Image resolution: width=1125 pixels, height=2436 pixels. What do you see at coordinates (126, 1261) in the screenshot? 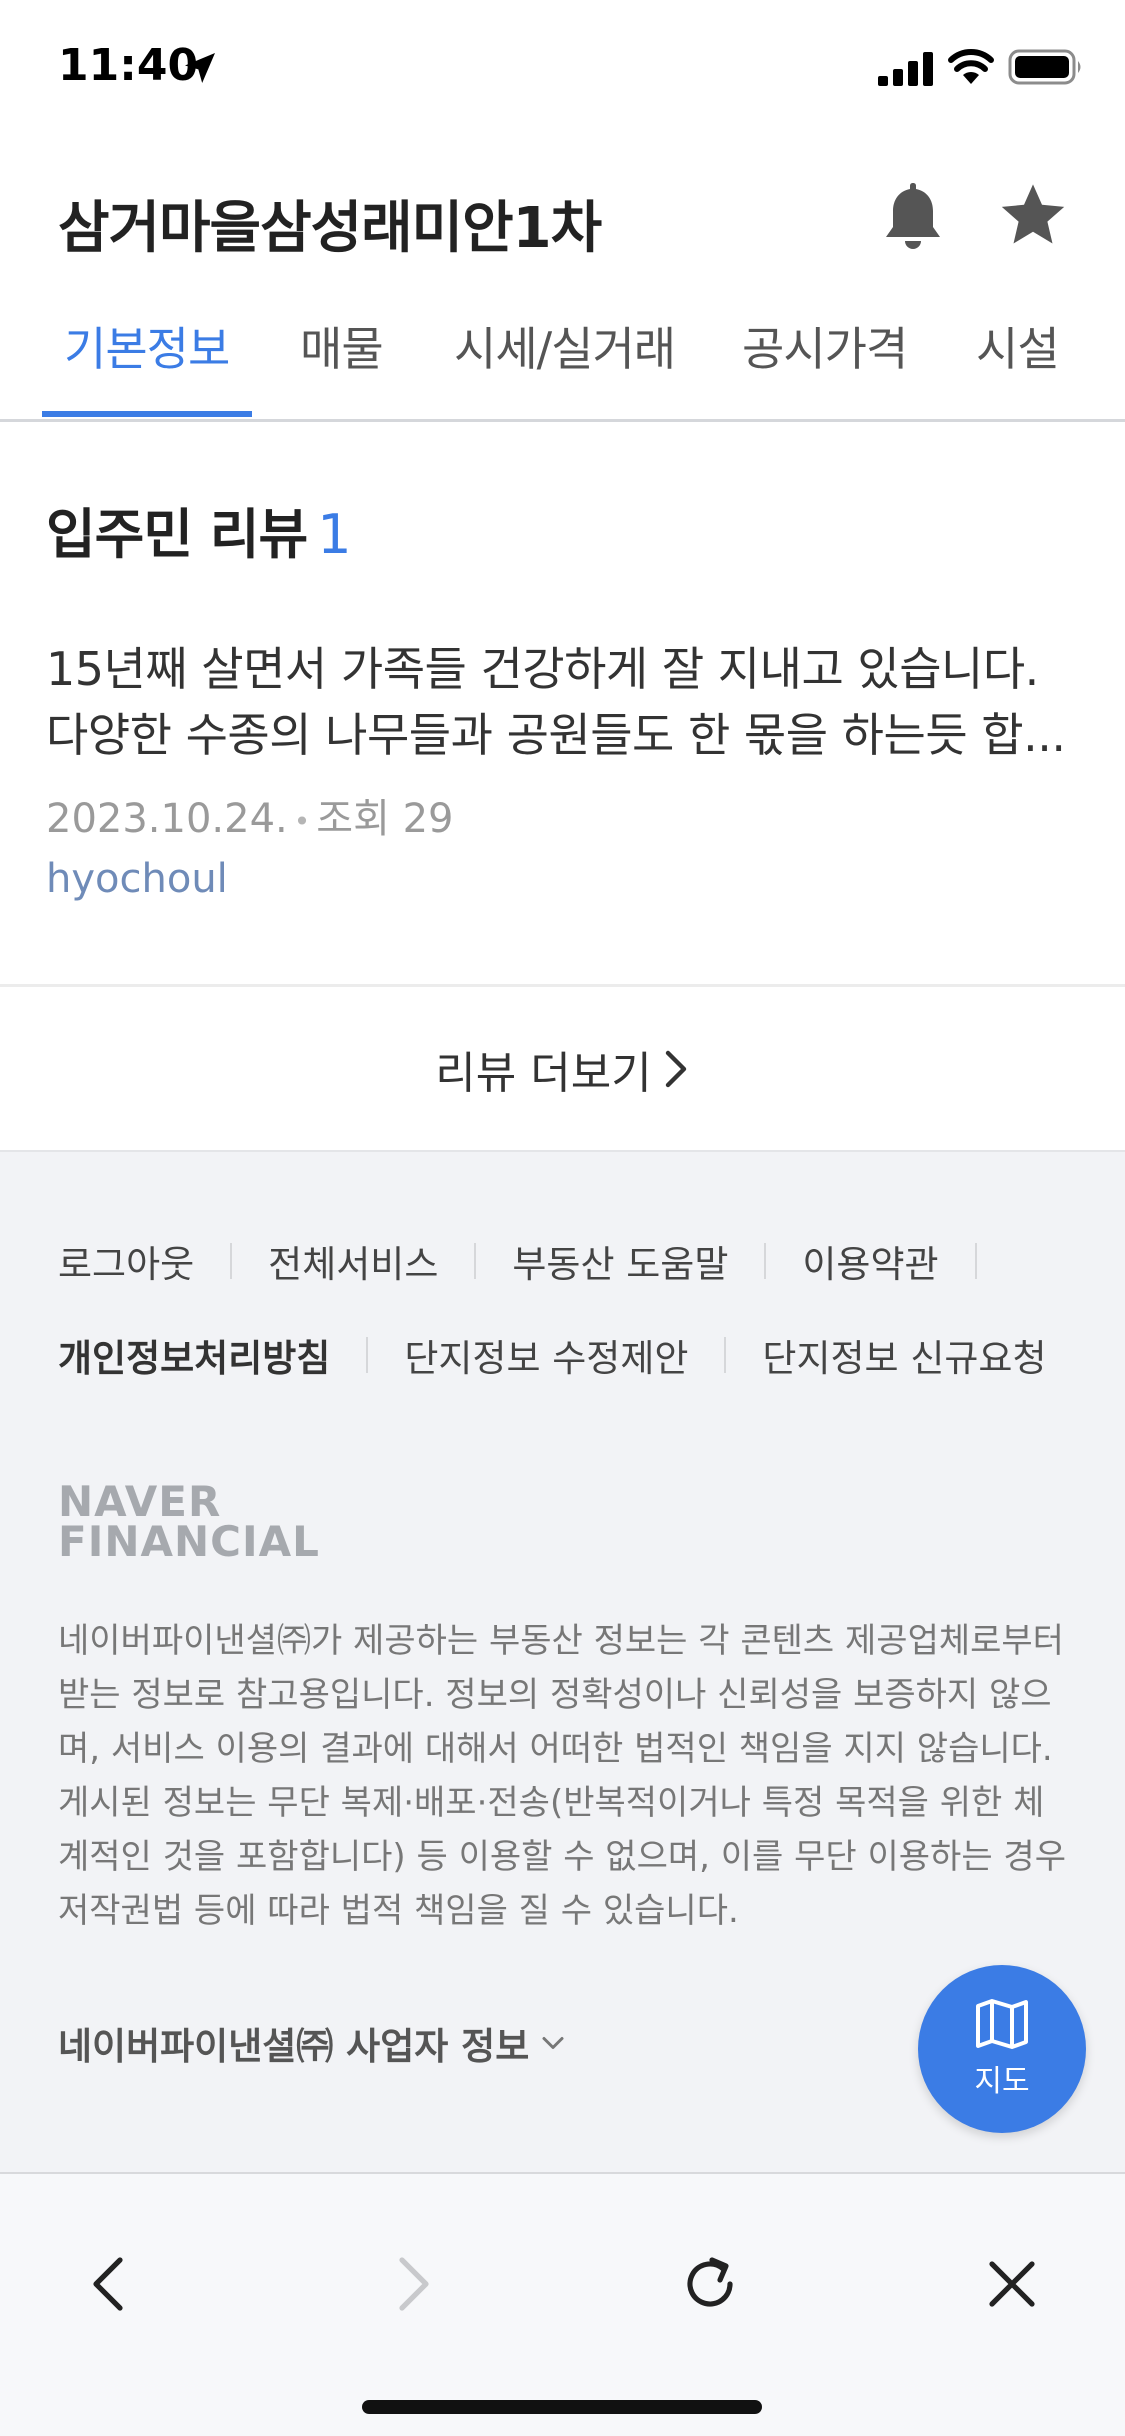
I see `logout-link: 로그아웃` at bounding box center [126, 1261].